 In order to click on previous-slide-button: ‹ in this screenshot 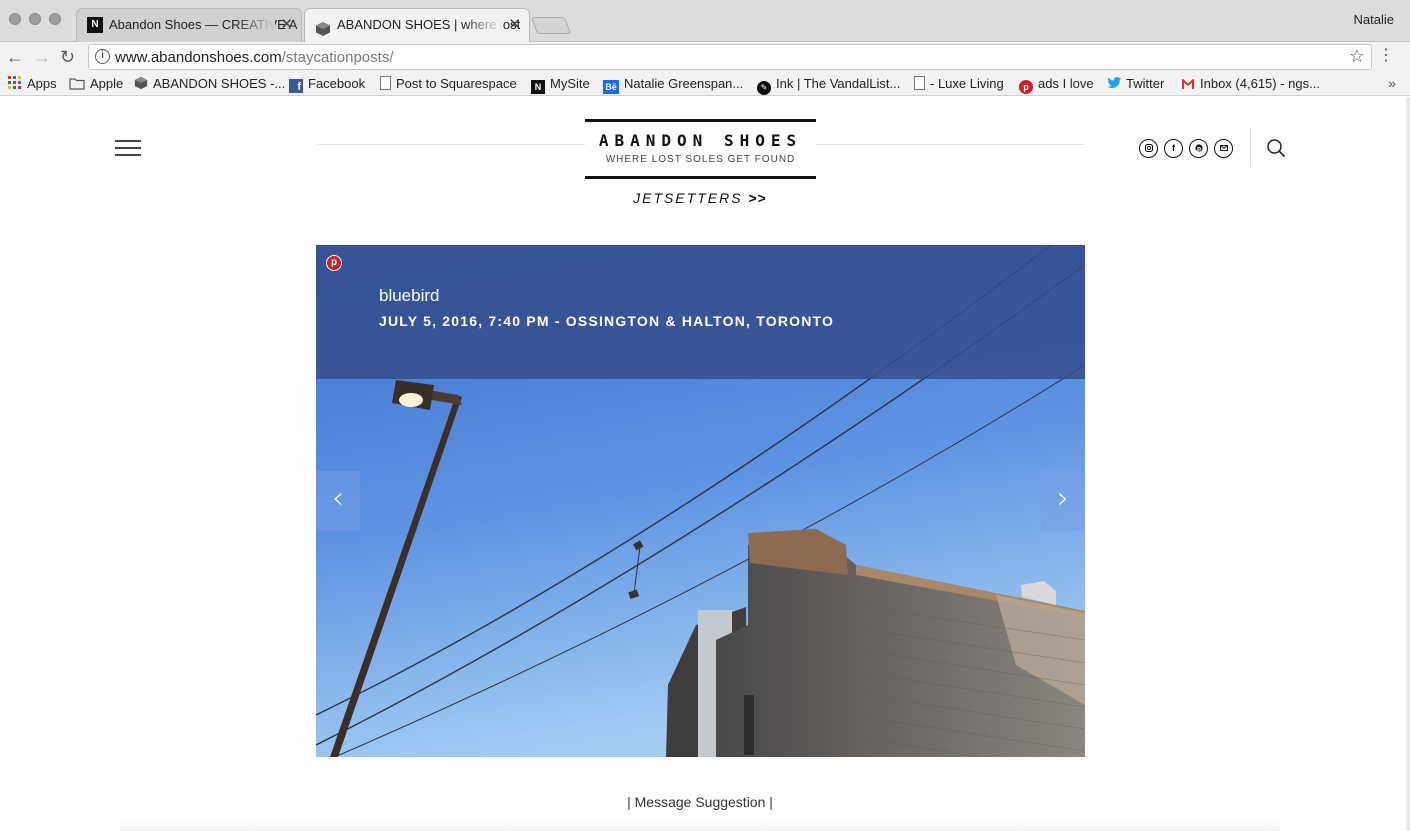, I will do `click(338, 501)`.